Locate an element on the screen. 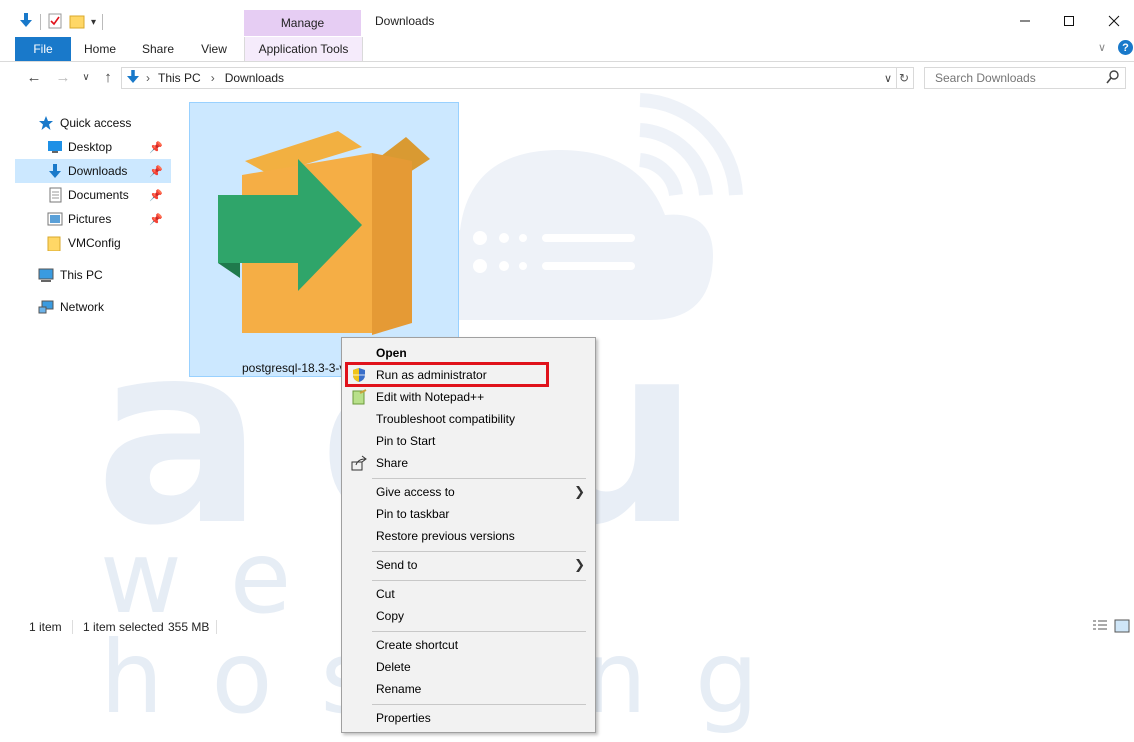 The width and height of the screenshot is (1134, 742). close-icon is located at coordinates (1114, 21).